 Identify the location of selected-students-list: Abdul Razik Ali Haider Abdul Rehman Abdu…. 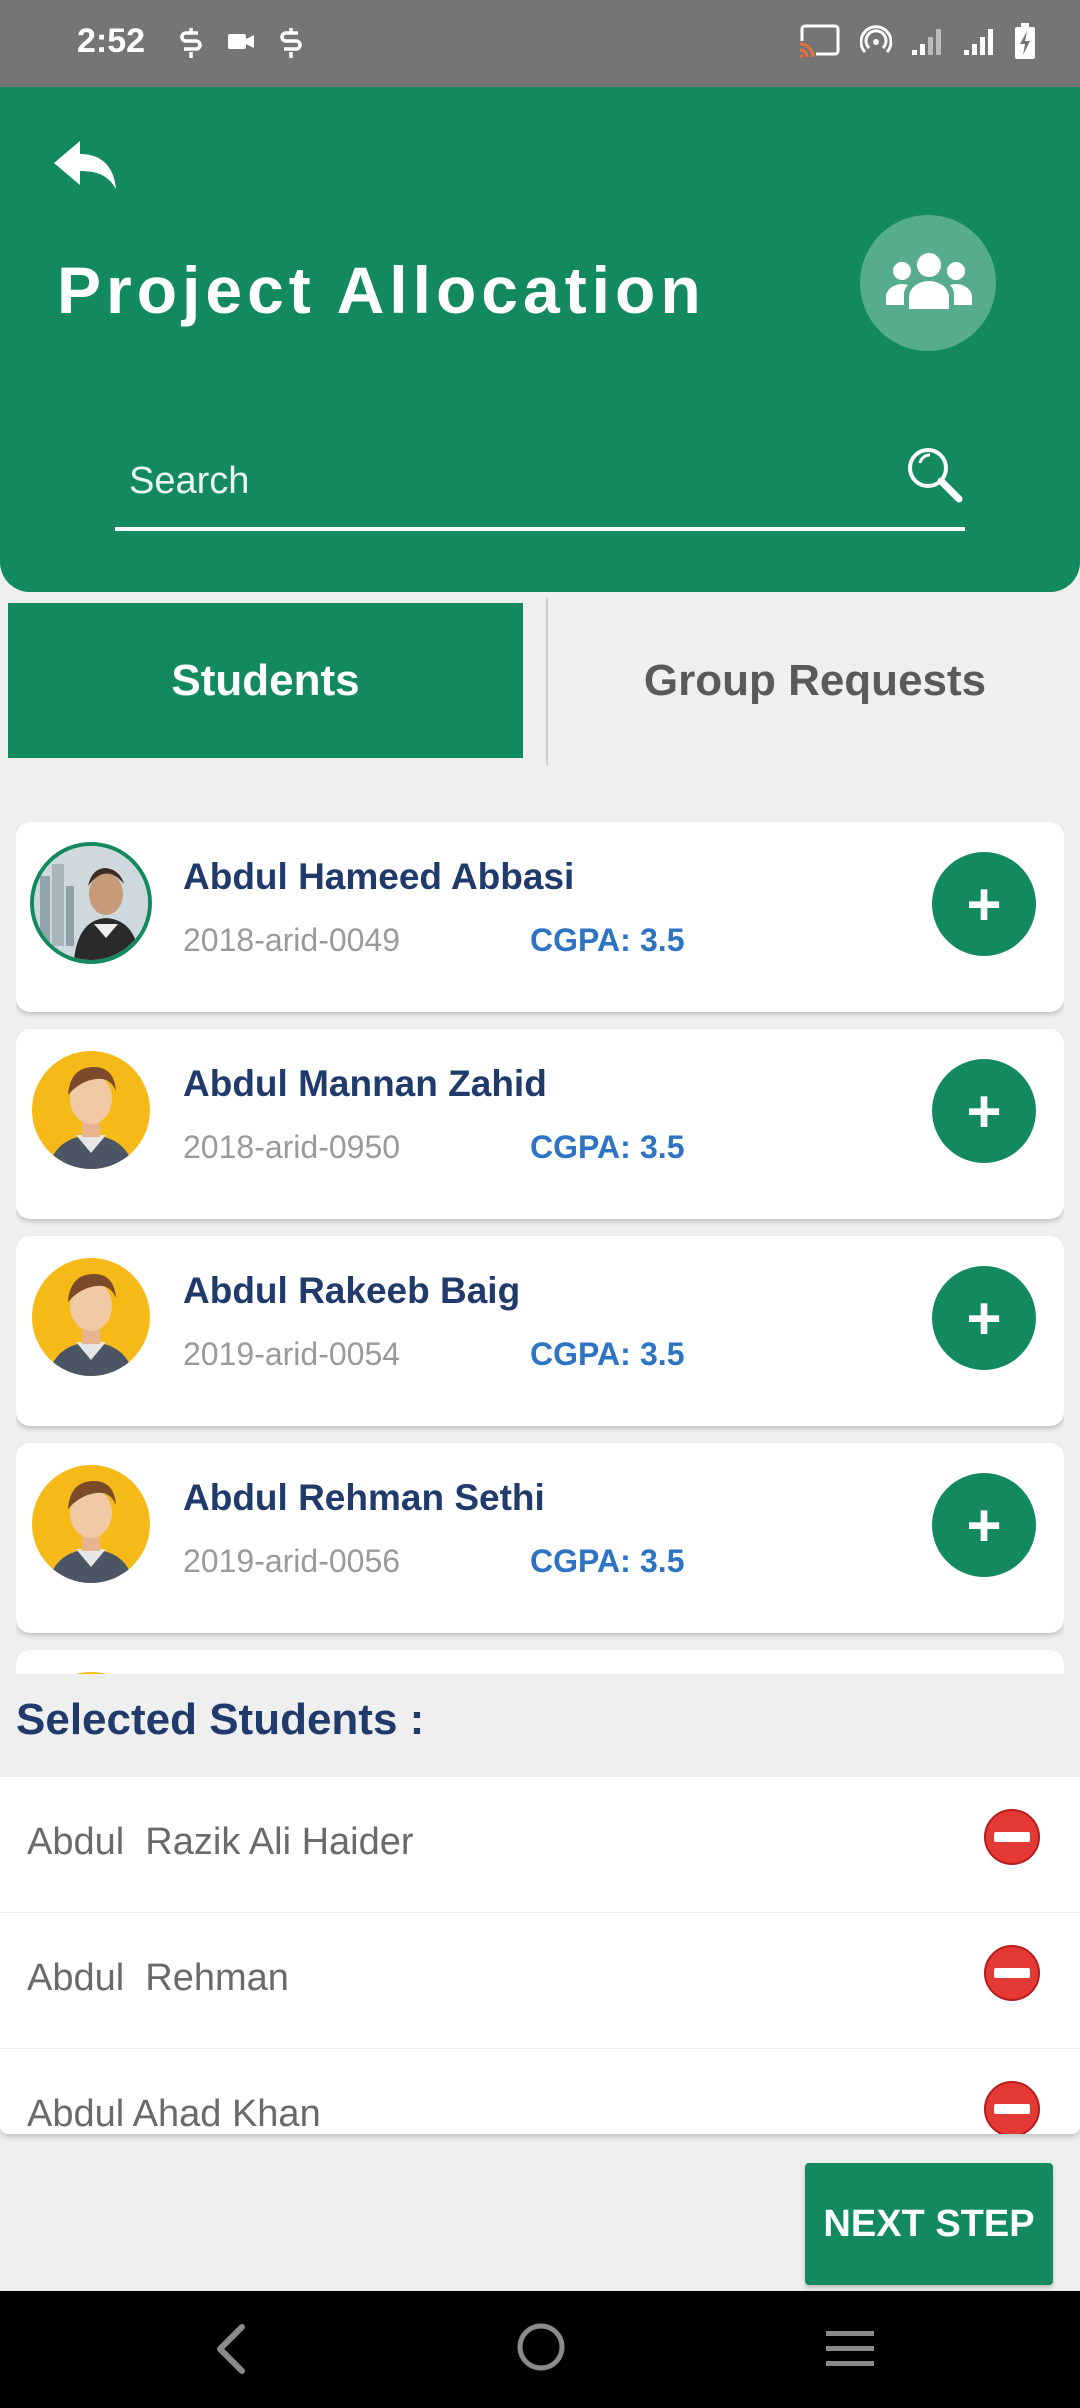
(540, 1955).